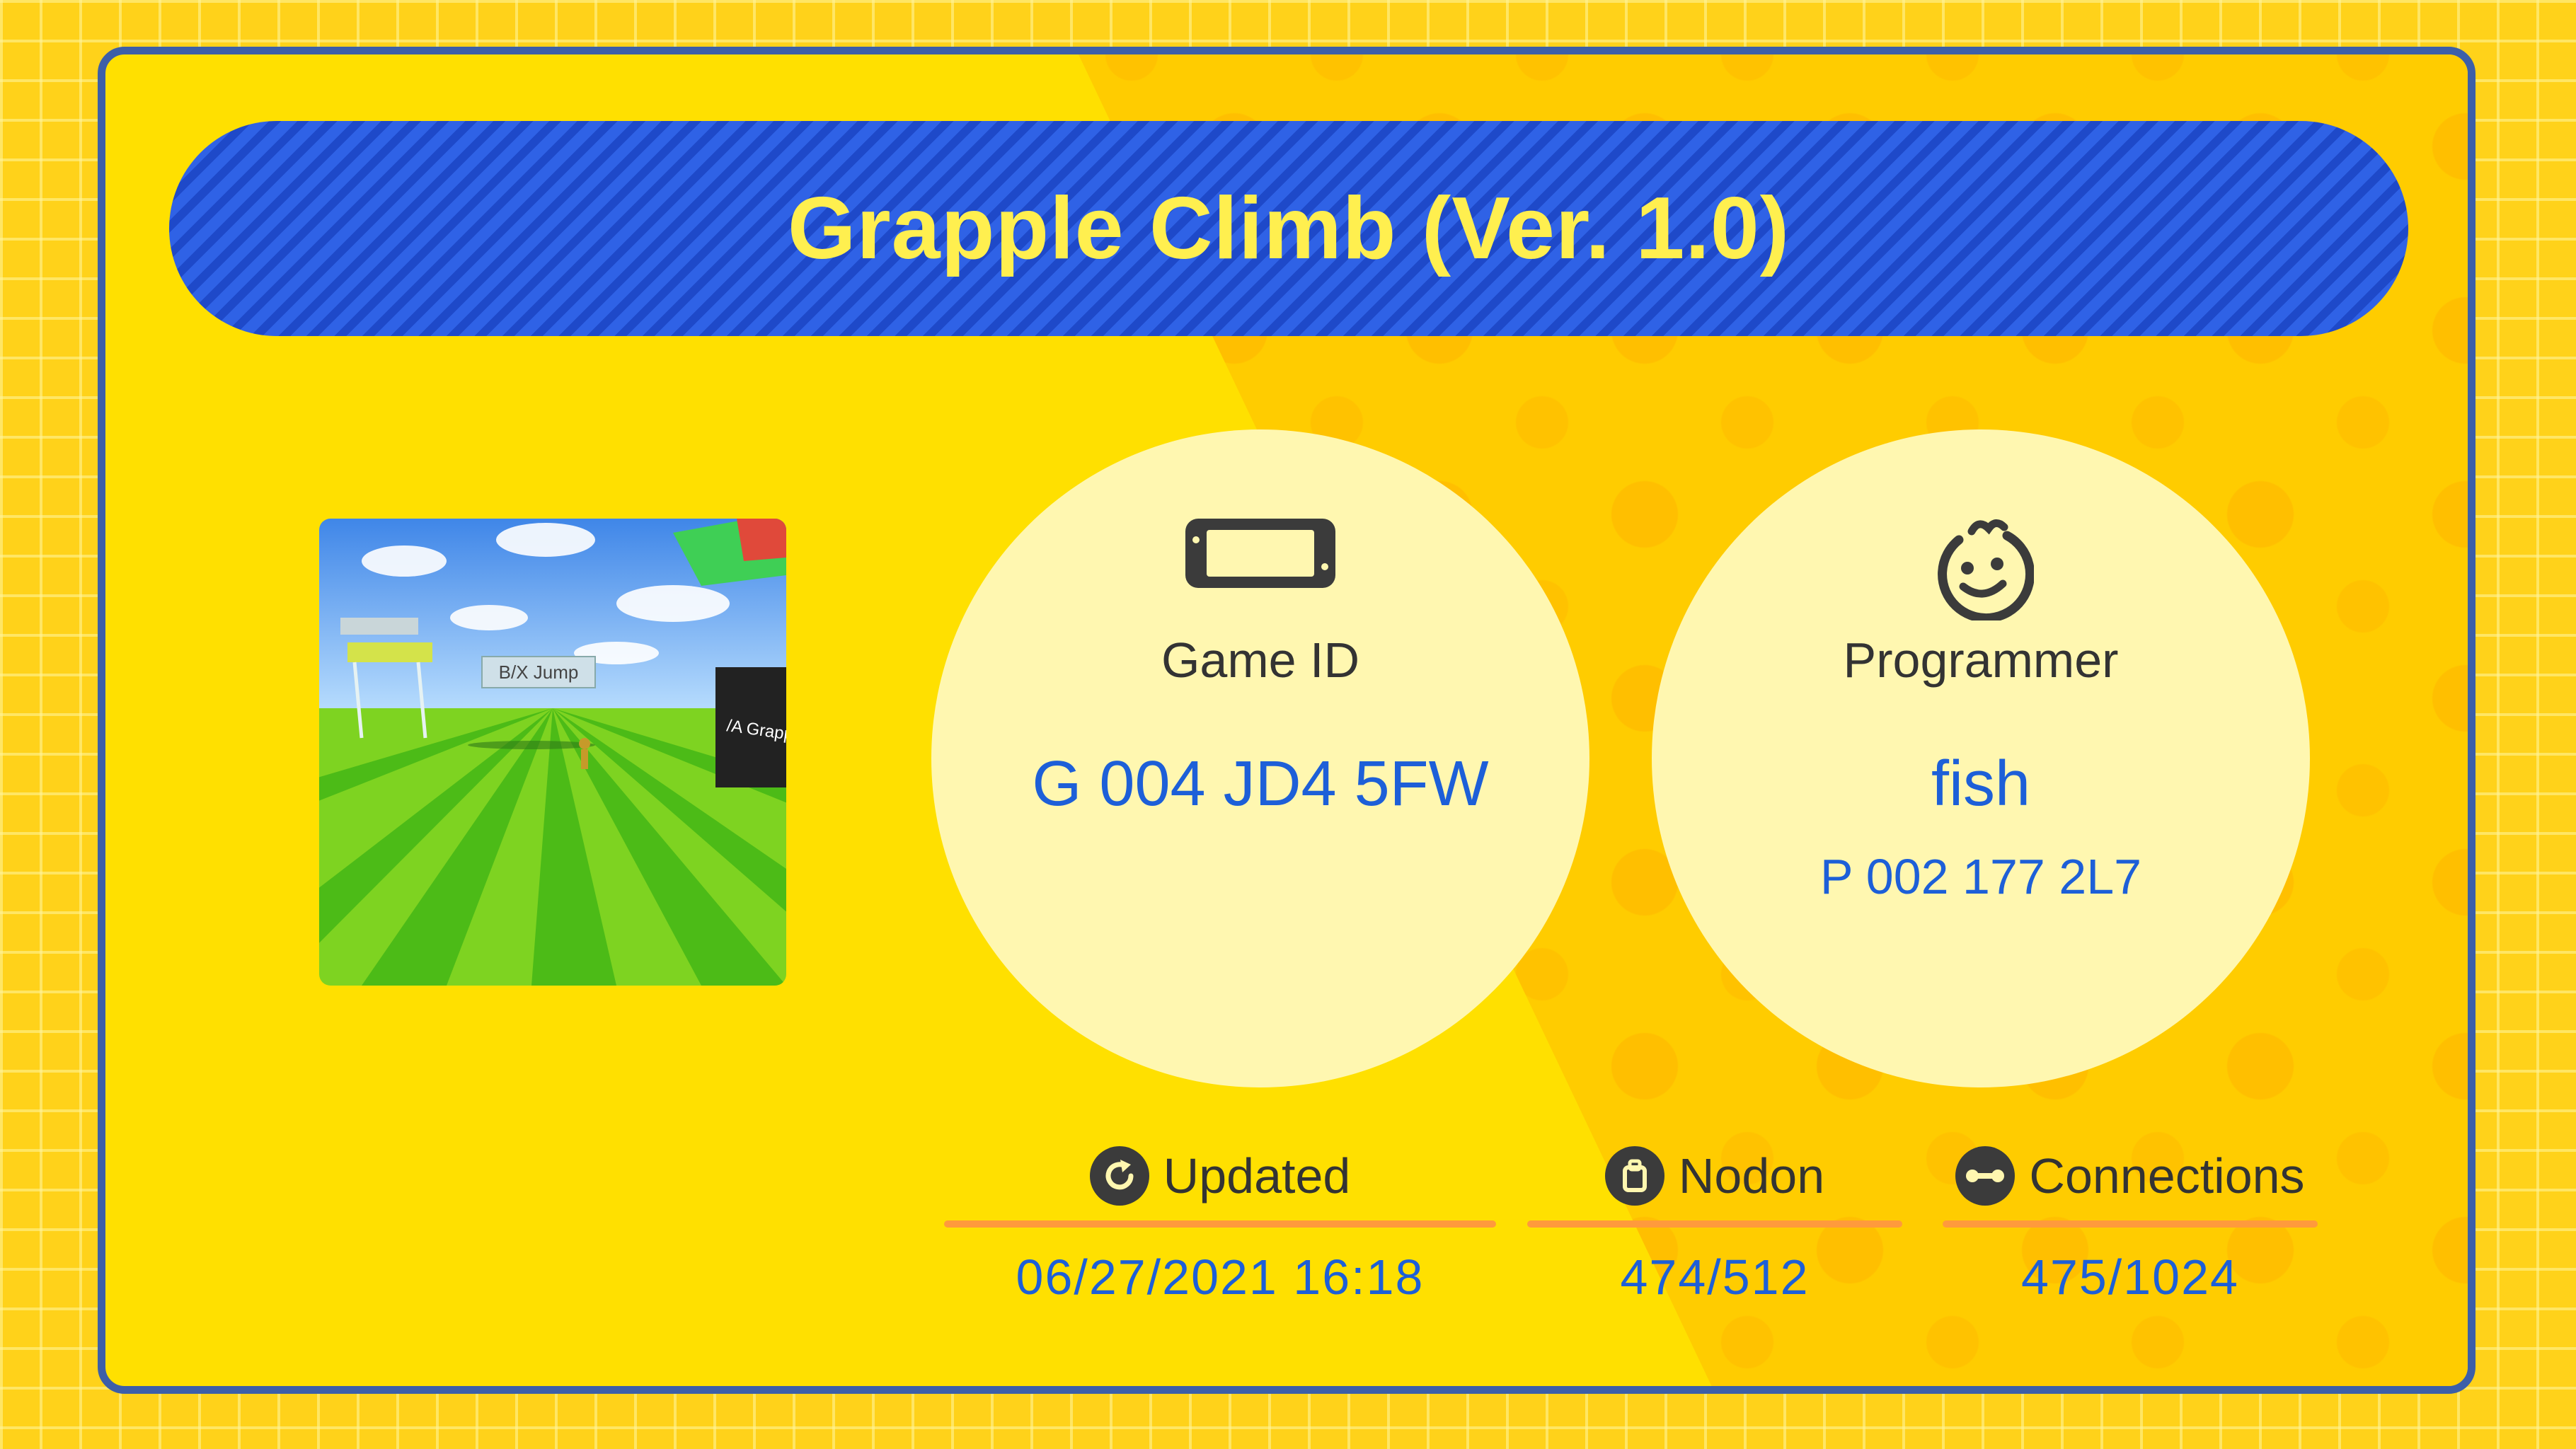  Describe the element at coordinates (2130, 1277) in the screenshot. I see `connections-value: 475/1024` at that location.